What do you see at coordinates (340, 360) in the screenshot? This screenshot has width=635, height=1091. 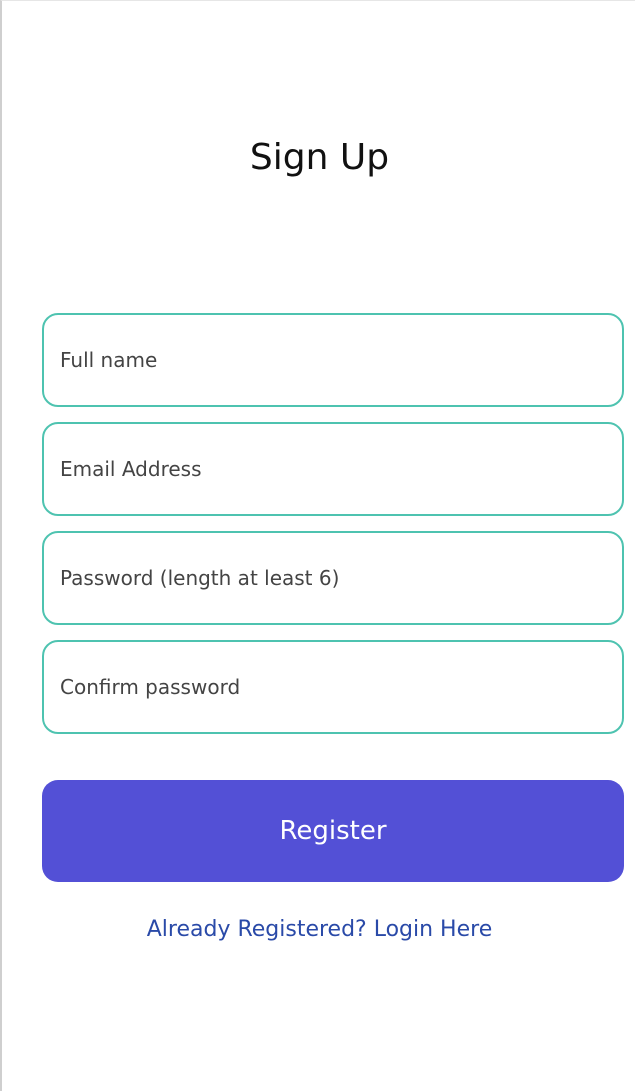 I see `full-name-input` at bounding box center [340, 360].